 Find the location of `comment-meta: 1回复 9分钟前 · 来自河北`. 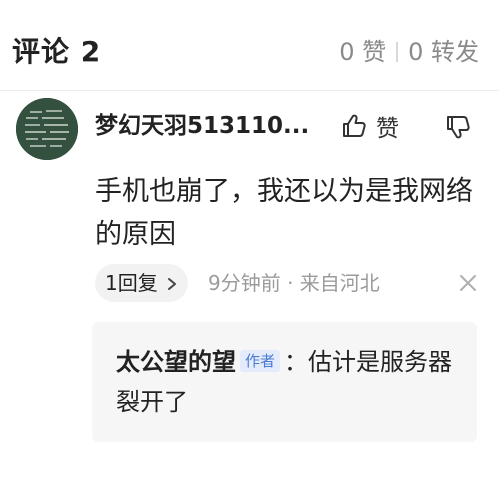

comment-meta: 1回复 9分钟前 · 来自河北 is located at coordinates (287, 284).